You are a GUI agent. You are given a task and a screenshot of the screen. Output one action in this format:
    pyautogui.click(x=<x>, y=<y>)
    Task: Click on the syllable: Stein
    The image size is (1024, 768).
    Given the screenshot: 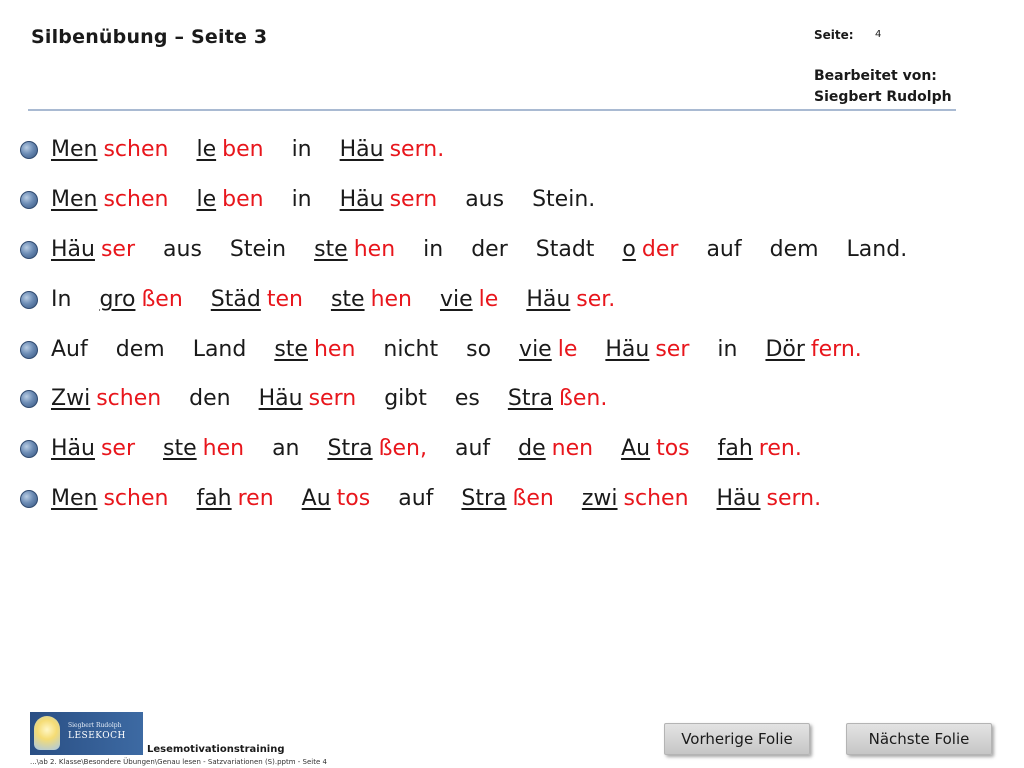 What is the action you would take?
    pyautogui.click(x=258, y=249)
    